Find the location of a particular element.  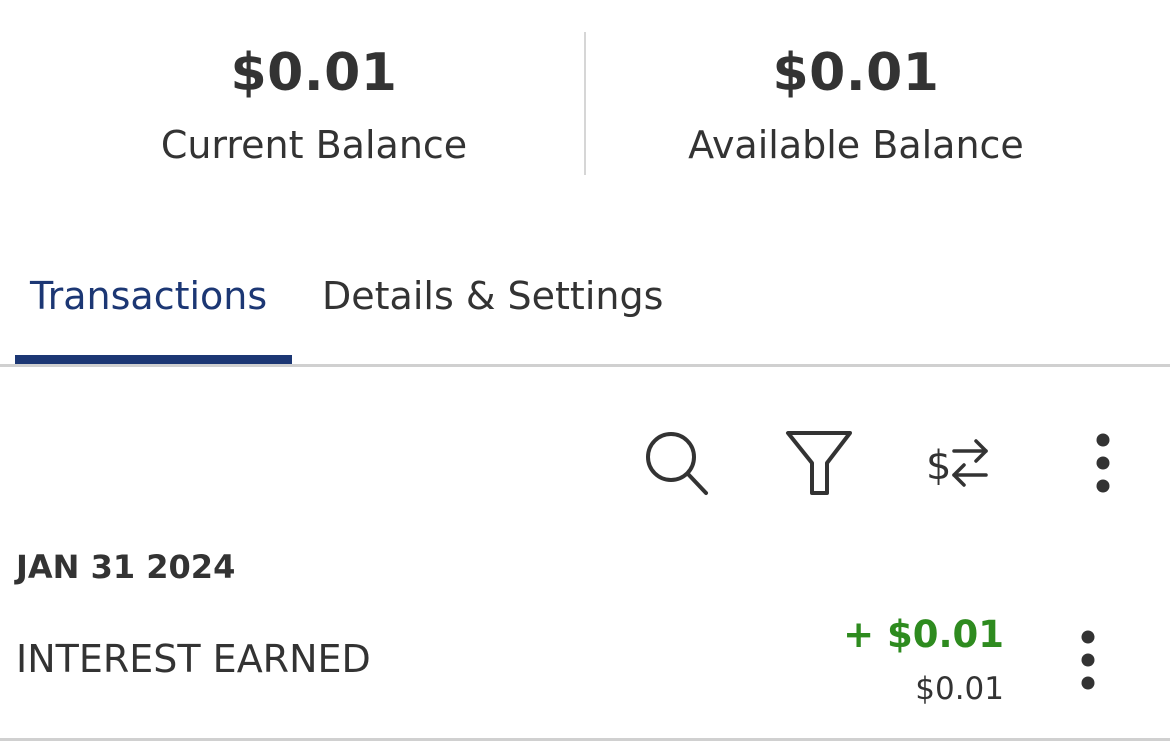

more-options-button is located at coordinates (1103, 463).